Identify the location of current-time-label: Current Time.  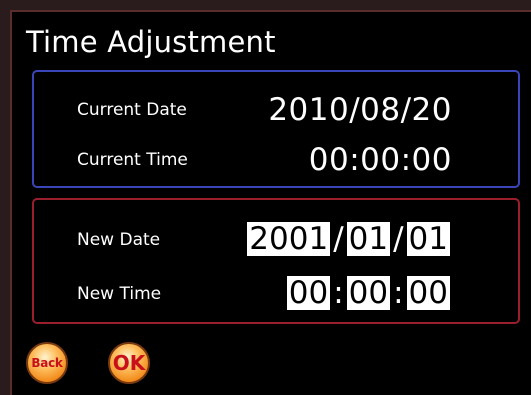
(132, 160).